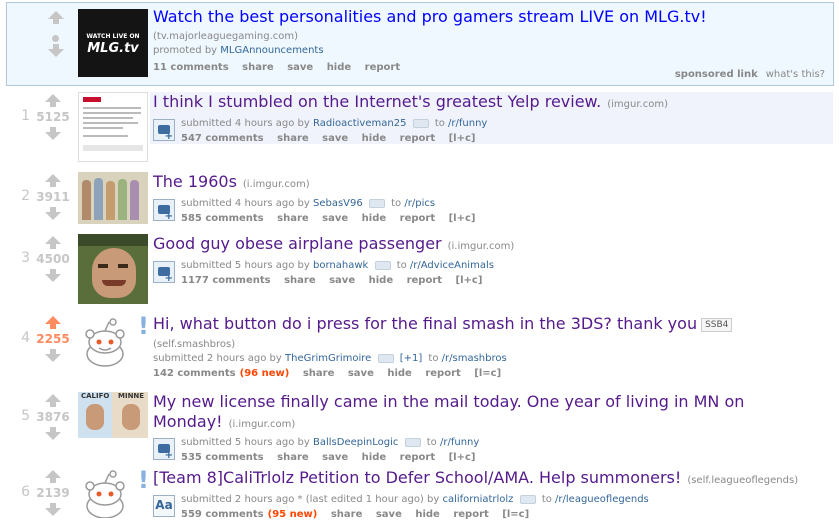 Image resolution: width=839 pixels, height=523 pixels. Describe the element at coordinates (226, 280) in the screenshot. I see `comments-button: 1177 comments` at that location.